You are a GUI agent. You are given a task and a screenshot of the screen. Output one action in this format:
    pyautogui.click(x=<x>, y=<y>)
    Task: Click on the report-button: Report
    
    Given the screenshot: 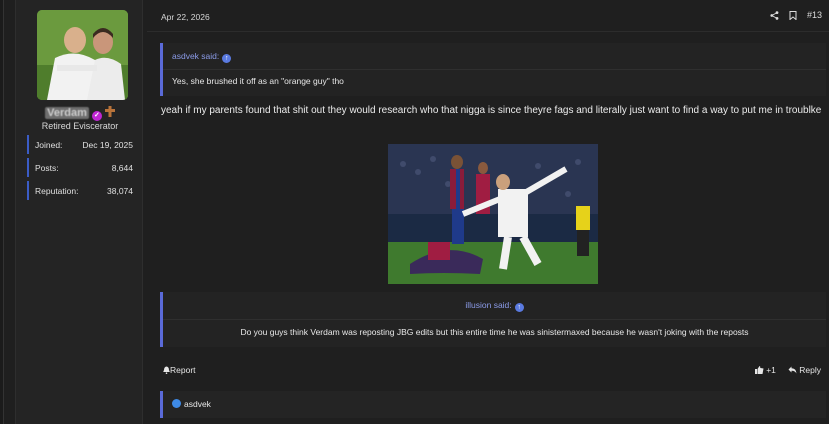 What is the action you would take?
    pyautogui.click(x=179, y=370)
    